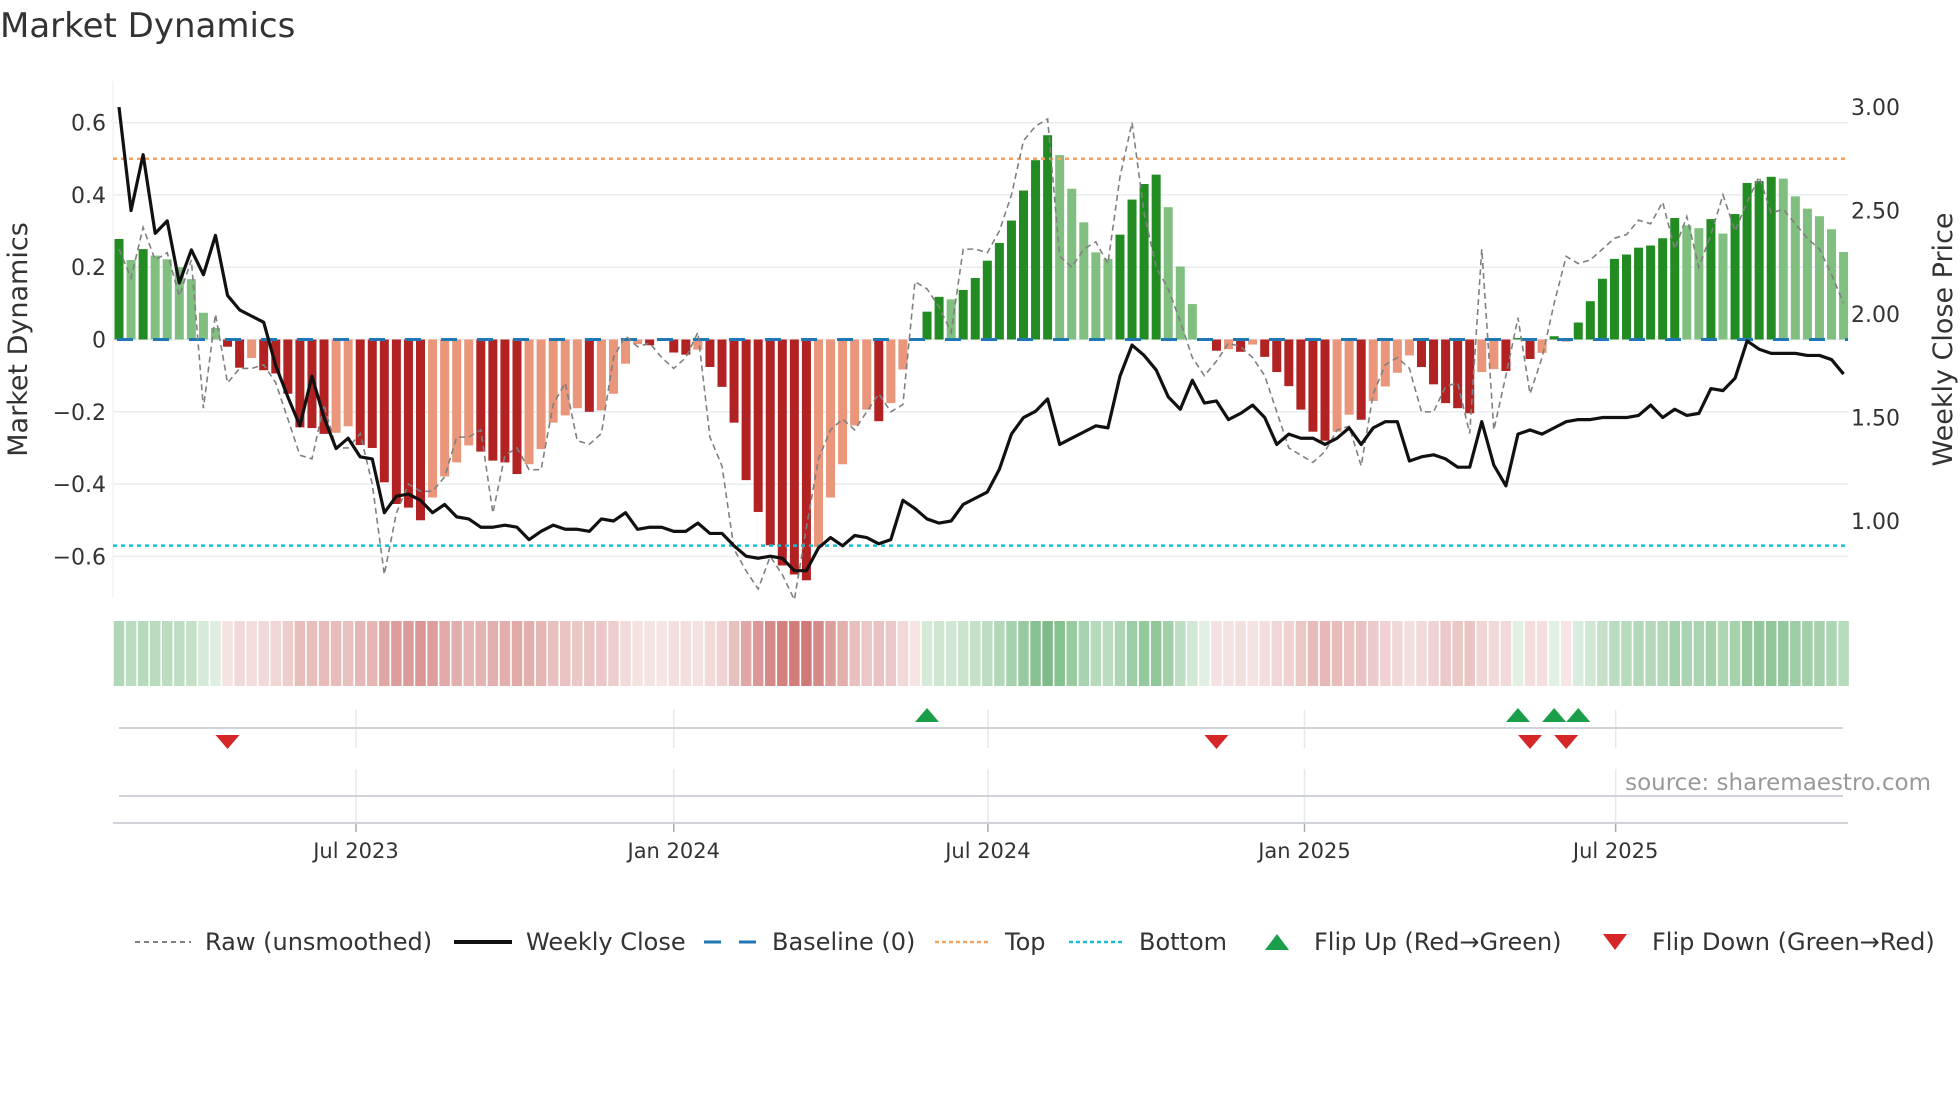 Image resolution: width=1960 pixels, height=1102 pixels. What do you see at coordinates (1578, 715) in the screenshot?
I see `flip-up-marker` at bounding box center [1578, 715].